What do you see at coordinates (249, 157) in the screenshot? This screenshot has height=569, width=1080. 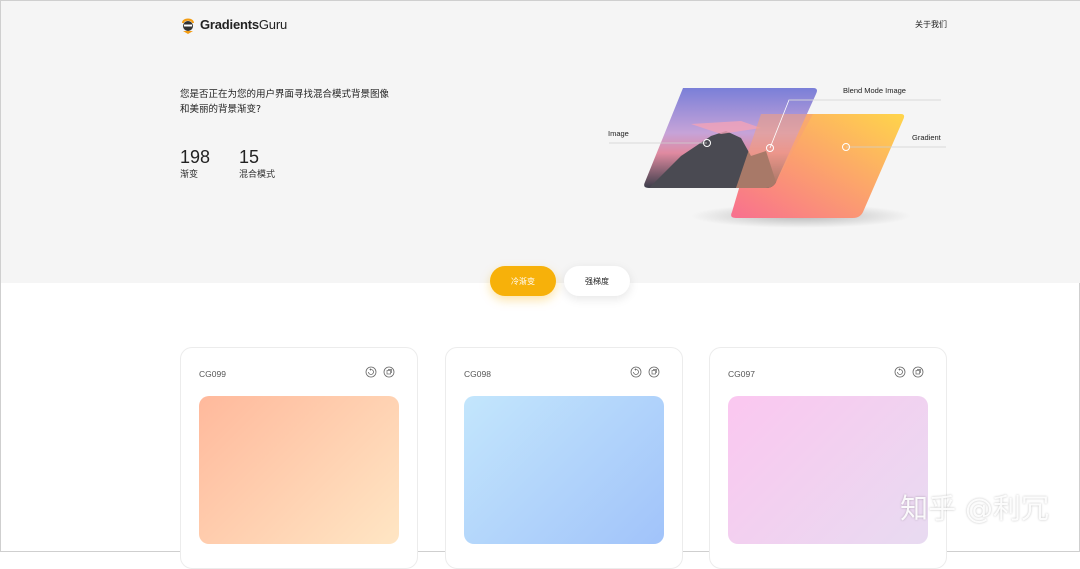 I see `stat-value: 15` at bounding box center [249, 157].